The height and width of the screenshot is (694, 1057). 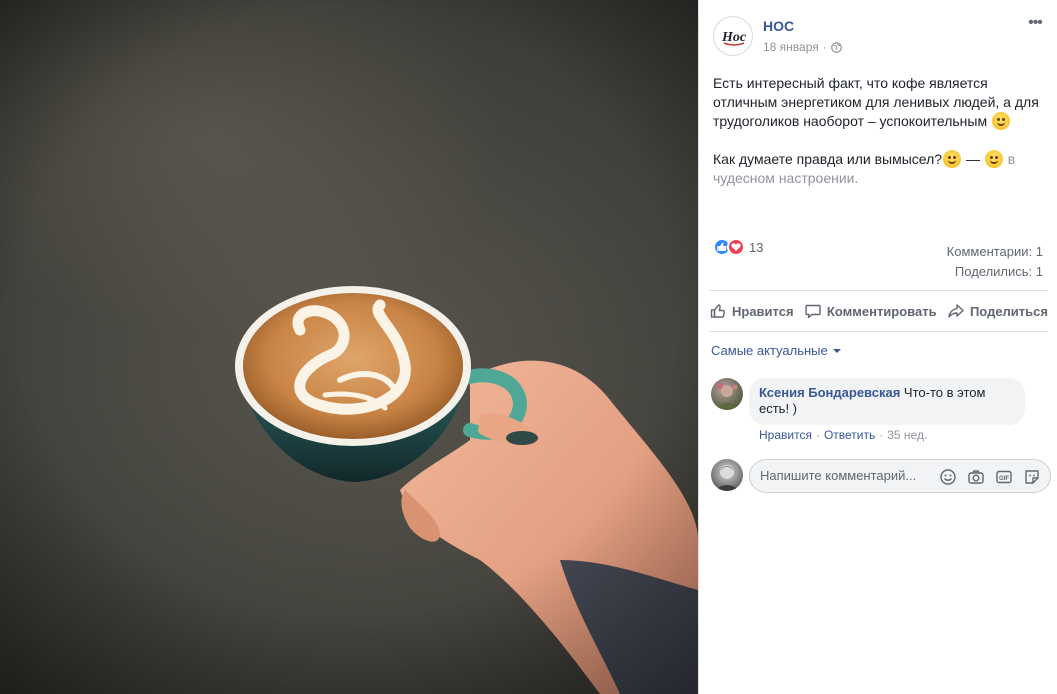 I want to click on gif-icon: GIF, so click(x=1004, y=477).